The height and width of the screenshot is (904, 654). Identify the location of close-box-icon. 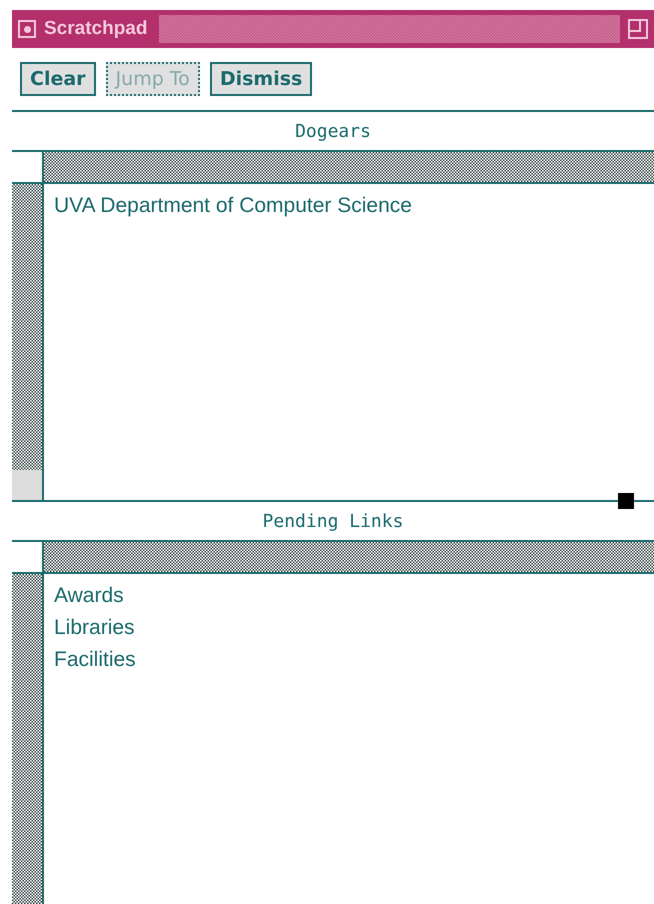
(27, 29).